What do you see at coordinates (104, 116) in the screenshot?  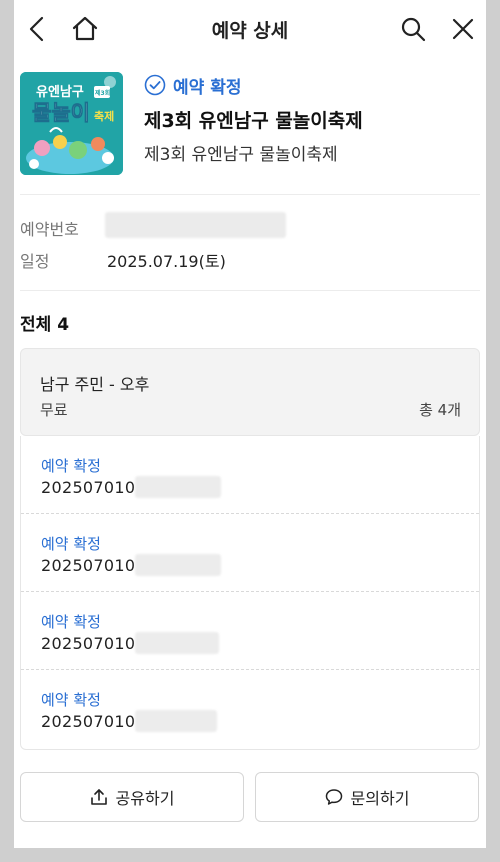 I see `poster-title-line3: 축제` at bounding box center [104, 116].